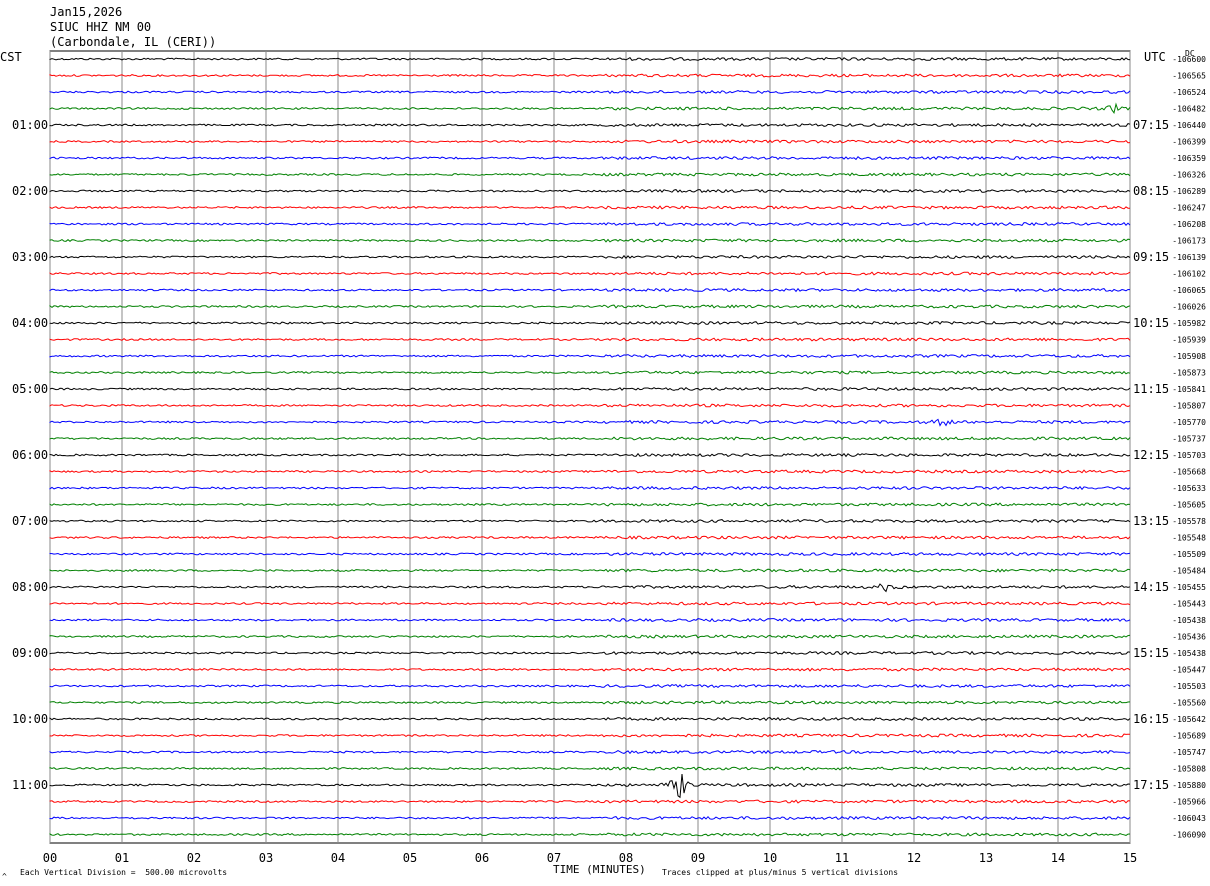 The image size is (1210, 886). I want to click on dc-offset-label: -105436, so click(1189, 637).